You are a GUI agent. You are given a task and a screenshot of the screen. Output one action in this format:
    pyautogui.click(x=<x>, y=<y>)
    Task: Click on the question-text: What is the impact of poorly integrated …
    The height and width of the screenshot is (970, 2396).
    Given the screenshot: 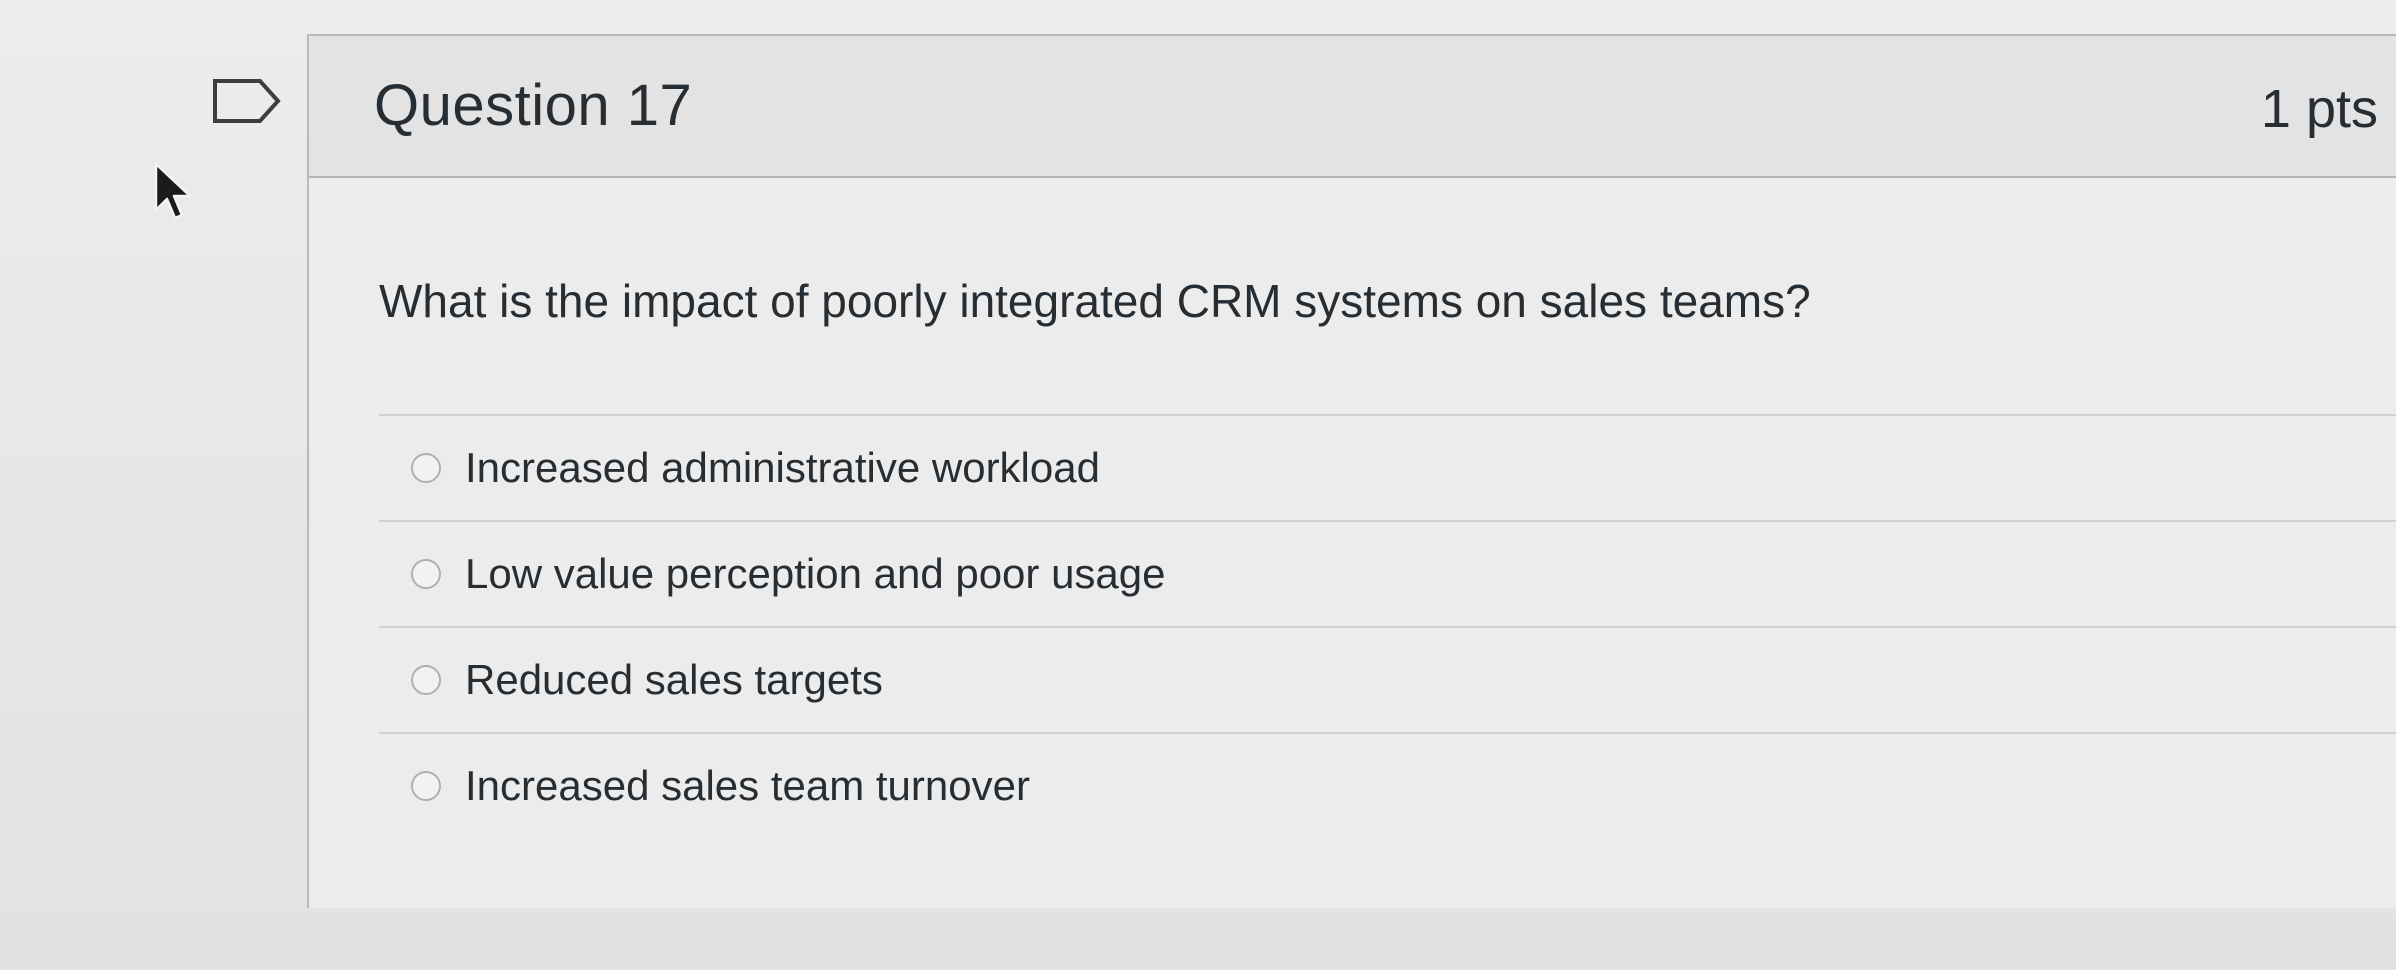 What is the action you would take?
    pyautogui.click(x=1095, y=301)
    